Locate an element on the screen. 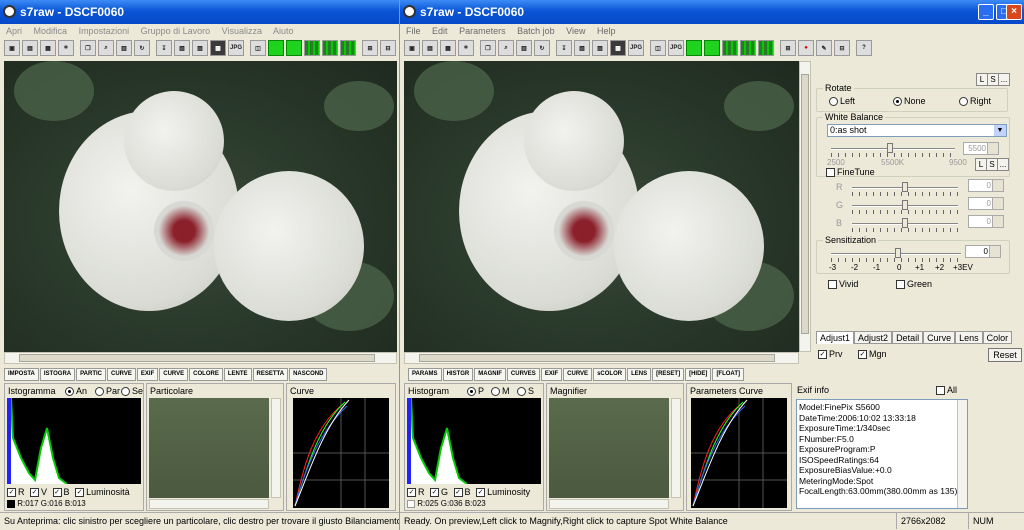  check-v: ✓ V is located at coordinates (38, 492).